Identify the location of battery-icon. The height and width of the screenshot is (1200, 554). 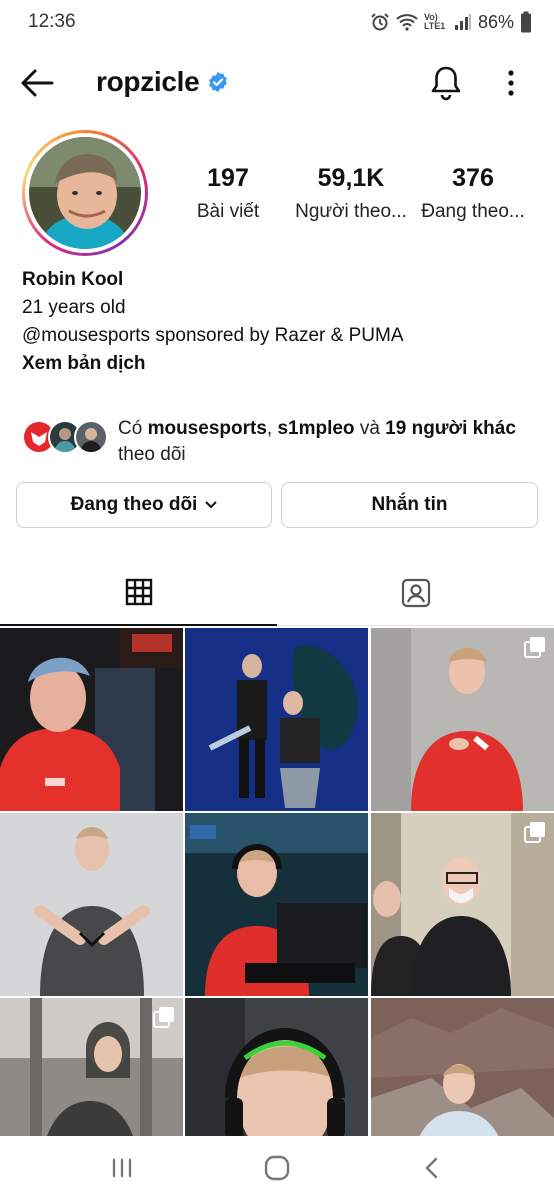
(526, 22).